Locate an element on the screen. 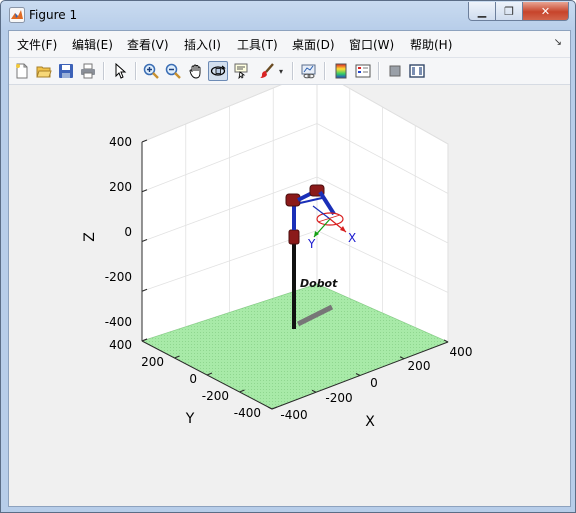  close-icon: ✕ is located at coordinates (545, 11).